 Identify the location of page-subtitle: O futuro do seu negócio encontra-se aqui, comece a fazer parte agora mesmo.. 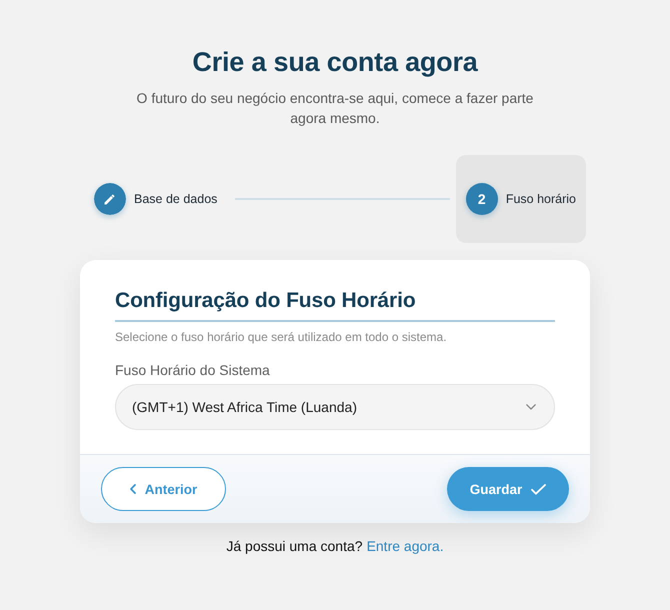
(335, 108).